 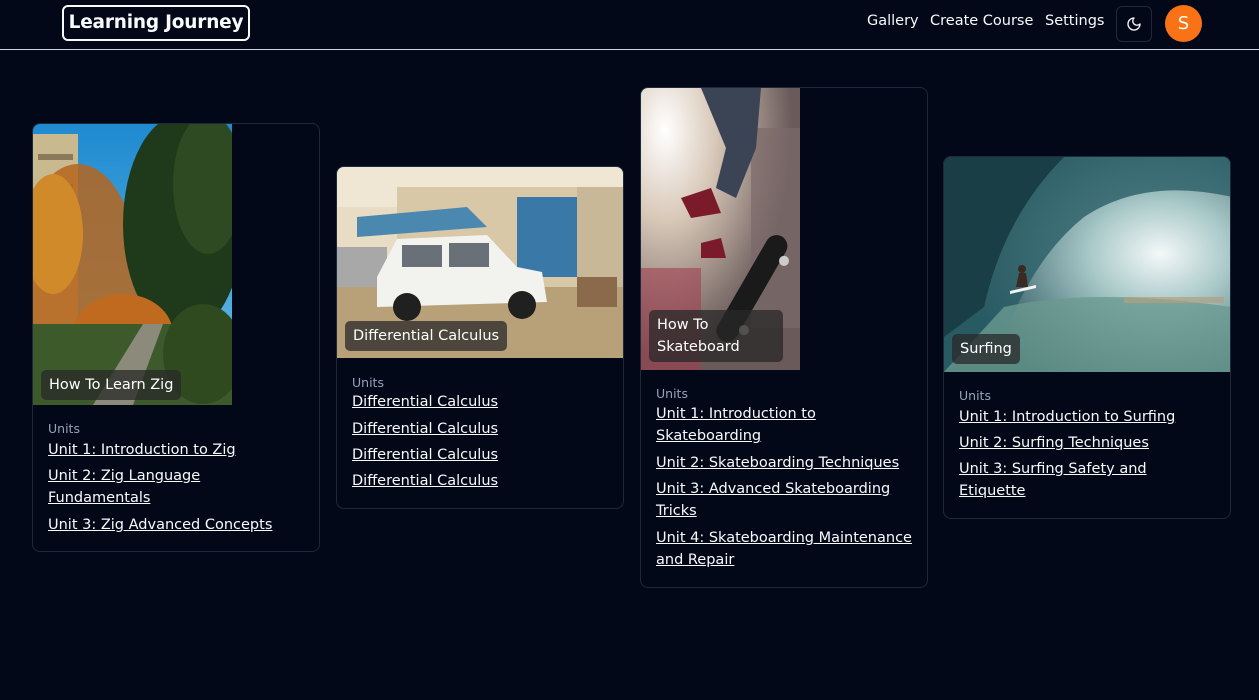 What do you see at coordinates (1088, 480) in the screenshot?
I see `unit-link: Unit 3: Surfing Safety and Etiquette` at bounding box center [1088, 480].